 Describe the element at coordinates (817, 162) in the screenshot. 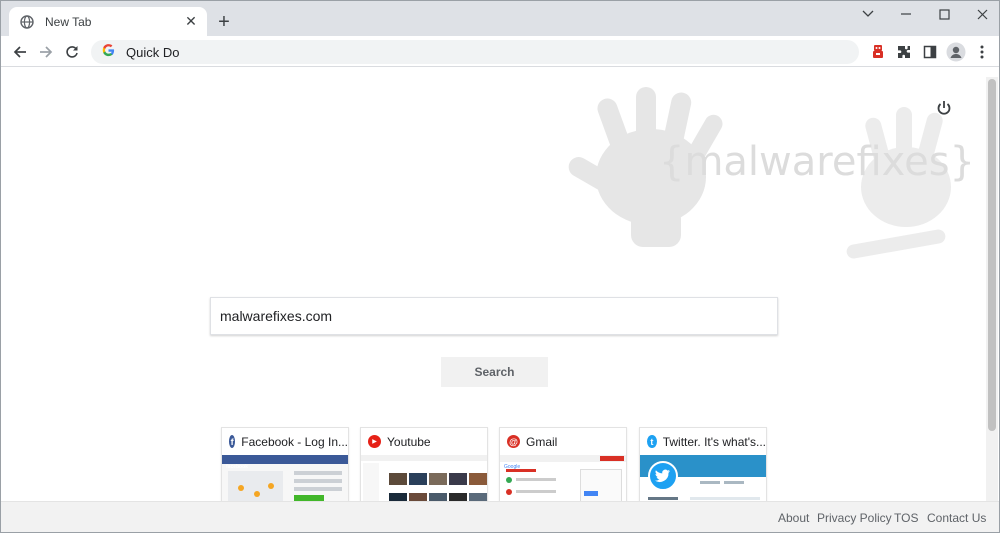

I see `watermark-text: {malwarefixes}` at that location.